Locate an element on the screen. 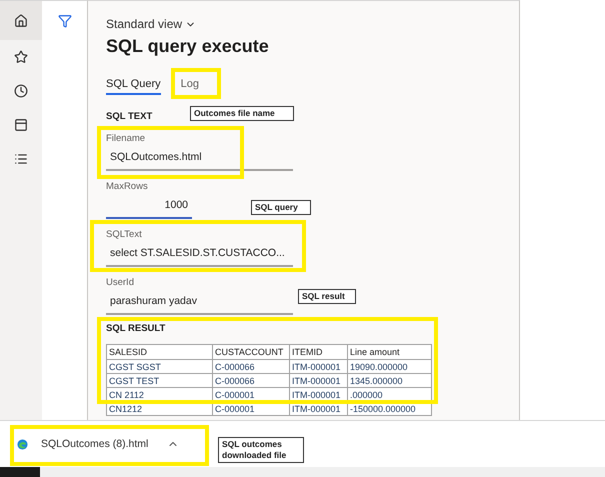  table-cell: CN1212 is located at coordinates (159, 409).